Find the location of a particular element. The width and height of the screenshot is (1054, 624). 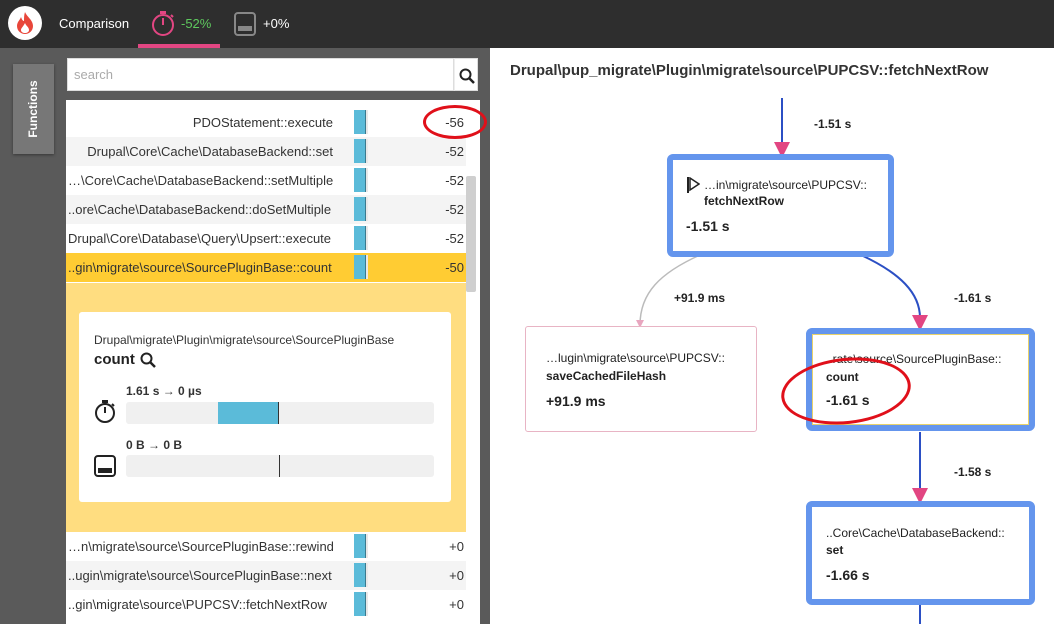

functions-scrollbar is located at coordinates (471, 234).